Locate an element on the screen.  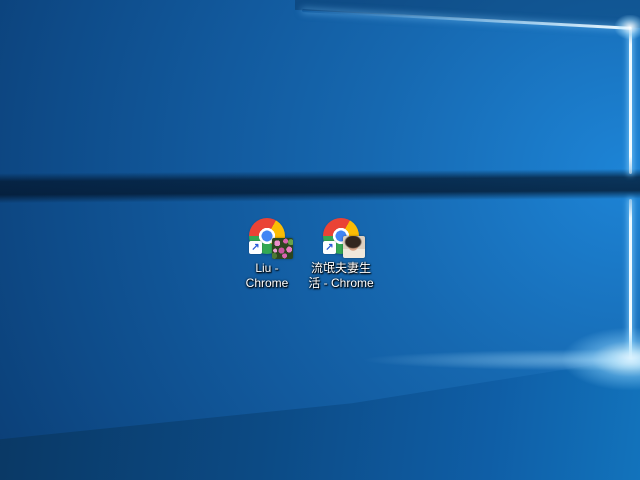
wallpaper-vertical-light-line-upper is located at coordinates (630, 100).